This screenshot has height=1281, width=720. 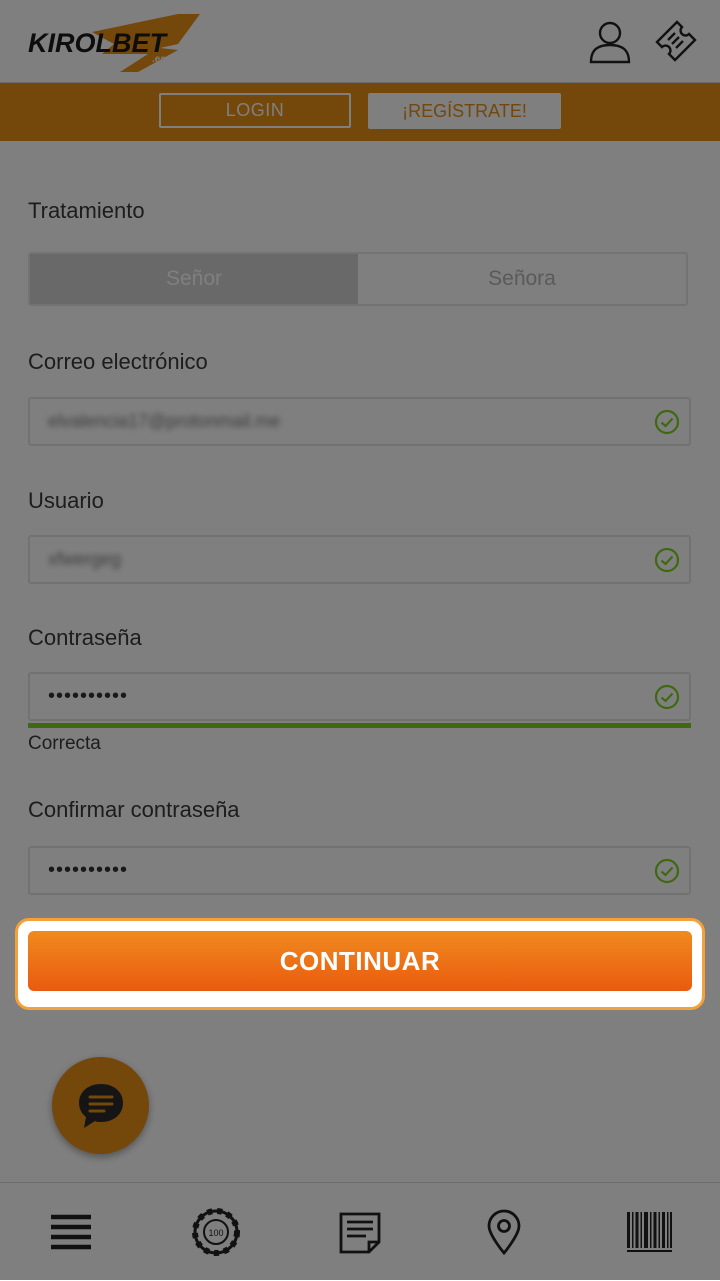 What do you see at coordinates (522, 279) in the screenshot?
I see `treatment-option-senora: Señora` at bounding box center [522, 279].